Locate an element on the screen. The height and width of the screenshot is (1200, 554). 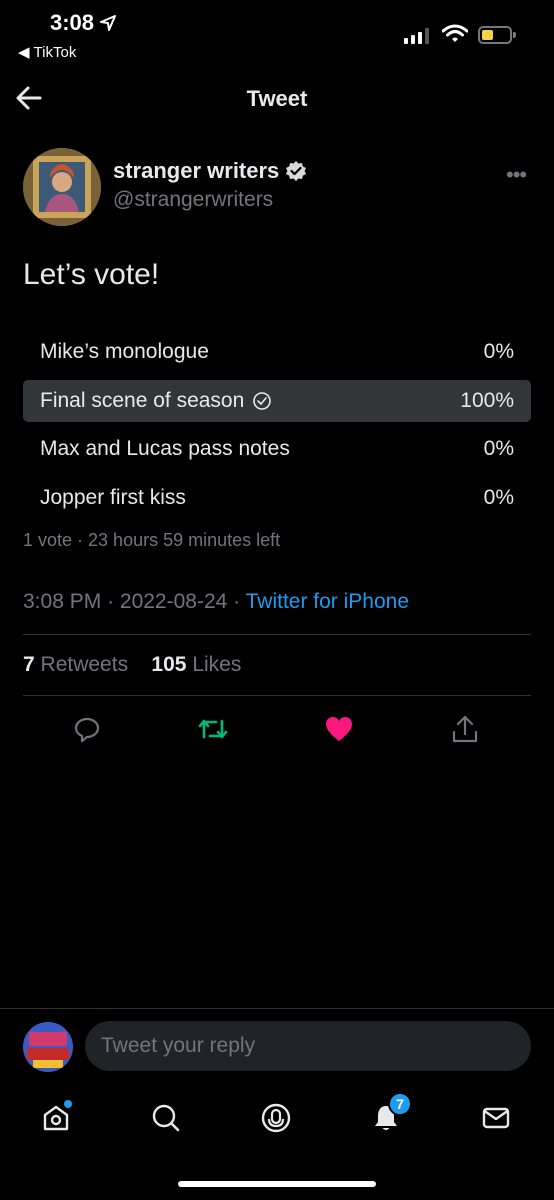
verified-badge-icon is located at coordinates (296, 171).